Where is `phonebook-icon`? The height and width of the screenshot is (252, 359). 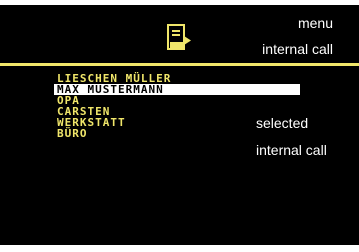
phonebook-icon is located at coordinates (179, 38).